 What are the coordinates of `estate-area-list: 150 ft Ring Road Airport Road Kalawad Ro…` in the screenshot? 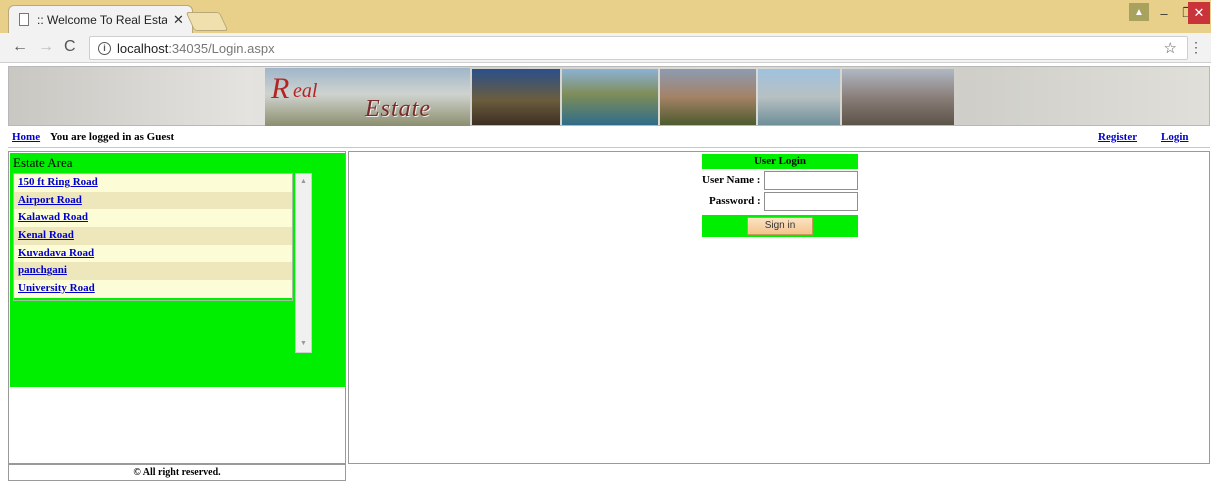 It's located at (153, 237).